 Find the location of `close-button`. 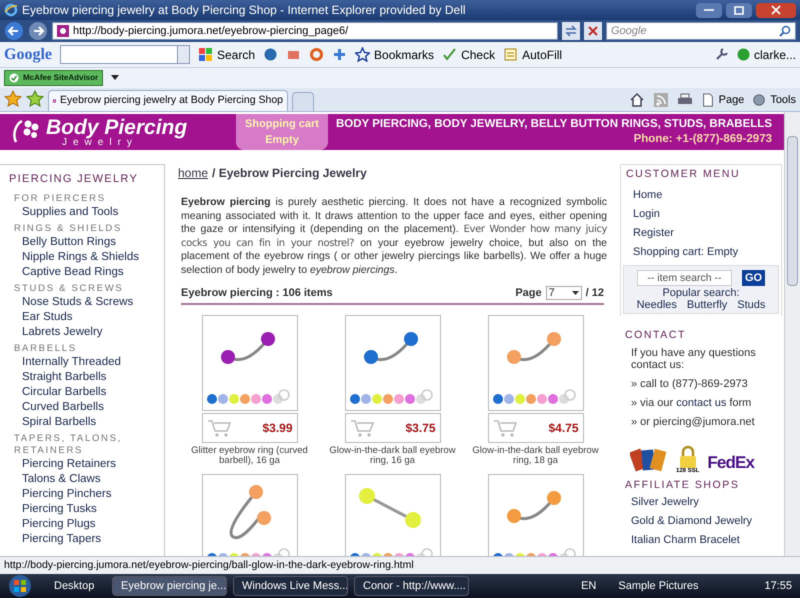

close-button is located at coordinates (776, 10).